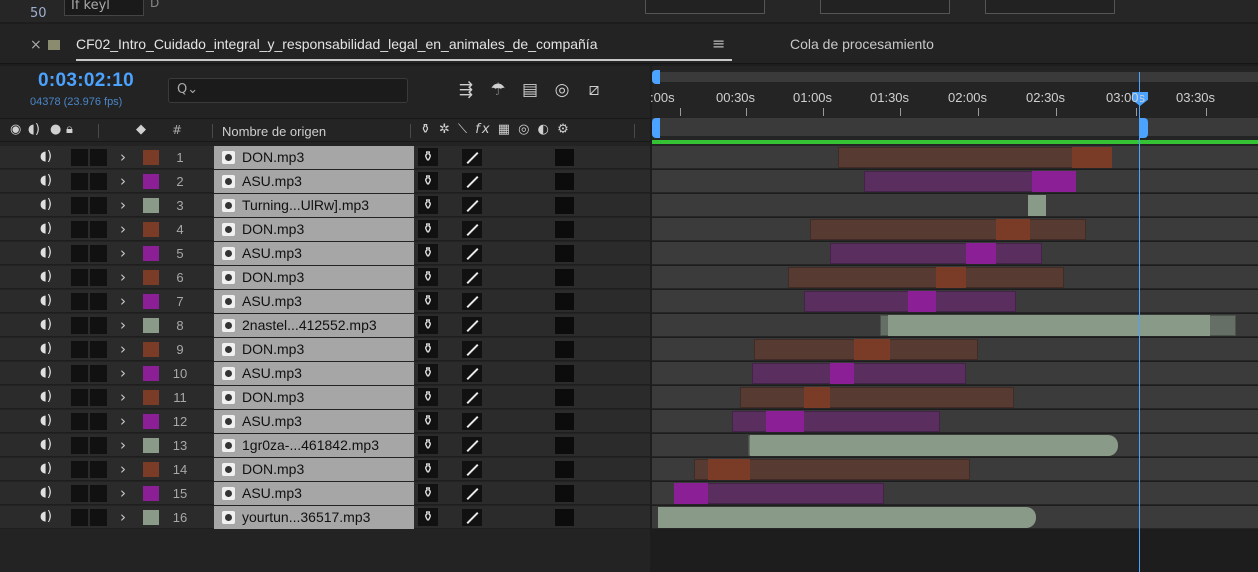 The width and height of the screenshot is (1258, 572). What do you see at coordinates (955, 127) in the screenshot?
I see `work-area-bar` at bounding box center [955, 127].